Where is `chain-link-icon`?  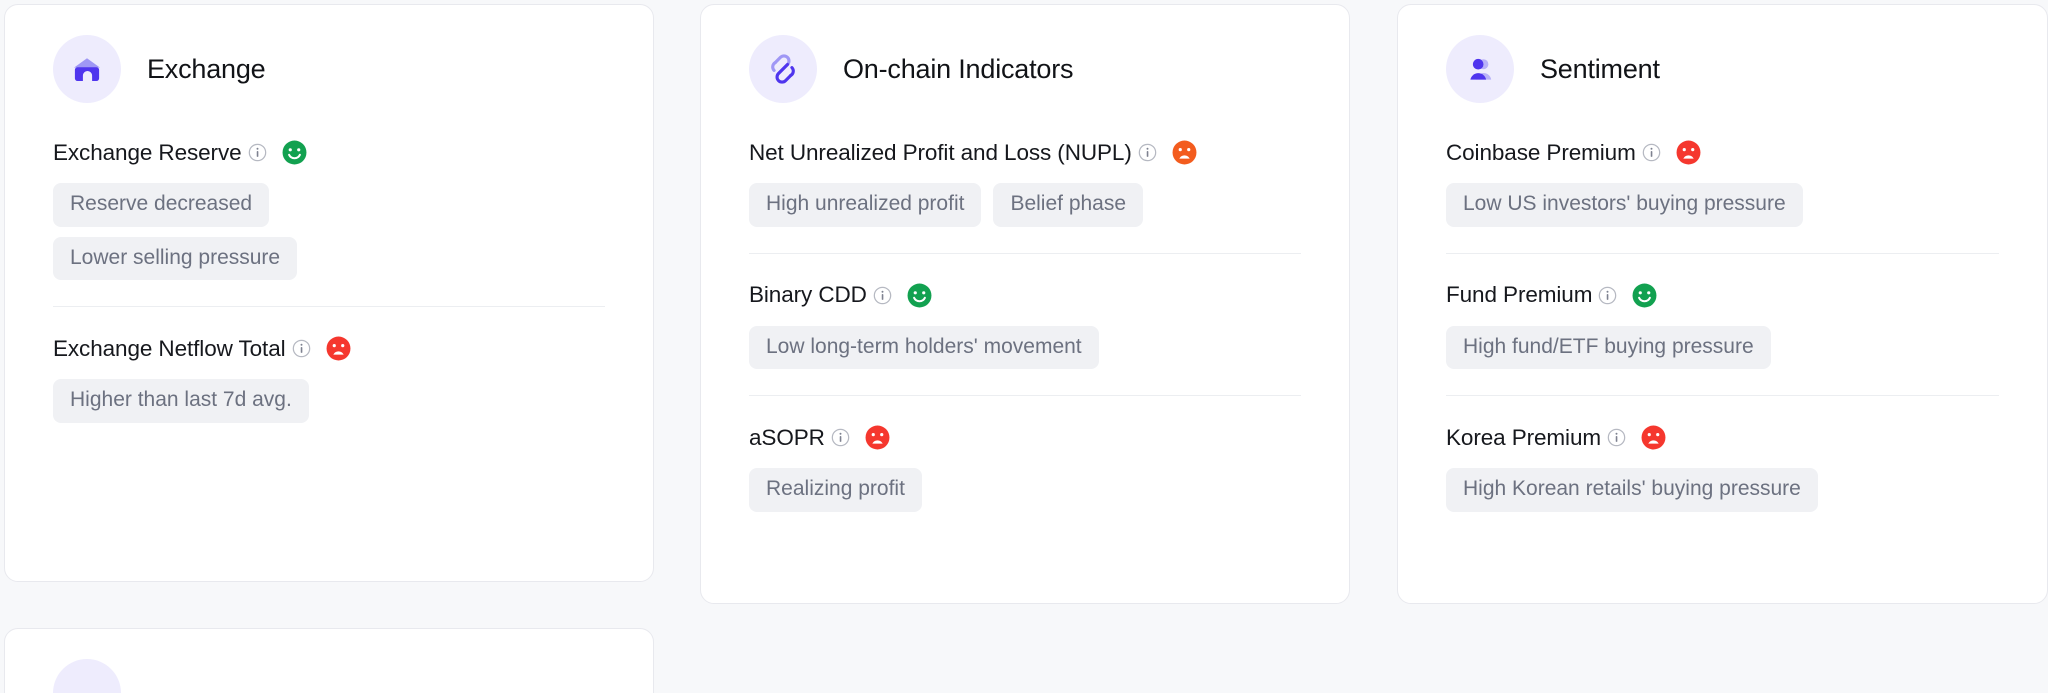 chain-link-icon is located at coordinates (783, 69).